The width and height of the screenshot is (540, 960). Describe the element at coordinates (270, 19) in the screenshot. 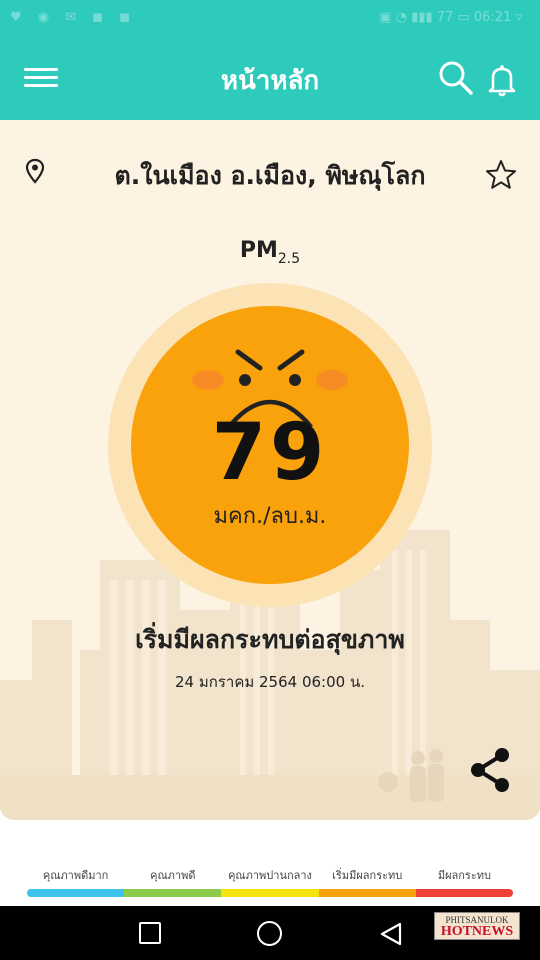

I see `status-bar: ♥ ◉ ✉ ◼ ◼ ▣ ◔ ▮▮▮ 77 ▭ 06:21 ▿` at that location.